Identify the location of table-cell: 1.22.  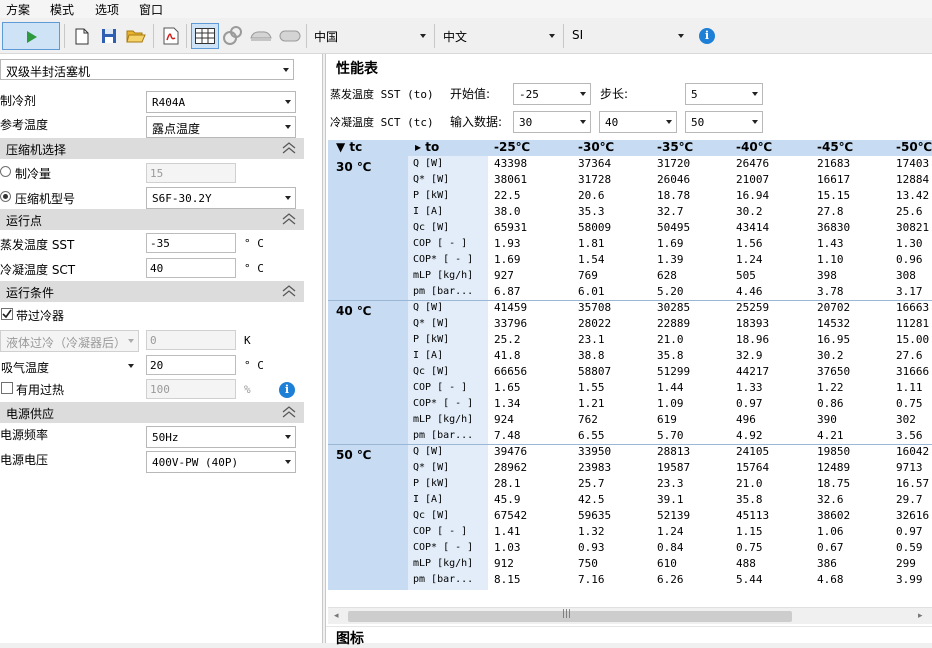
(830, 387).